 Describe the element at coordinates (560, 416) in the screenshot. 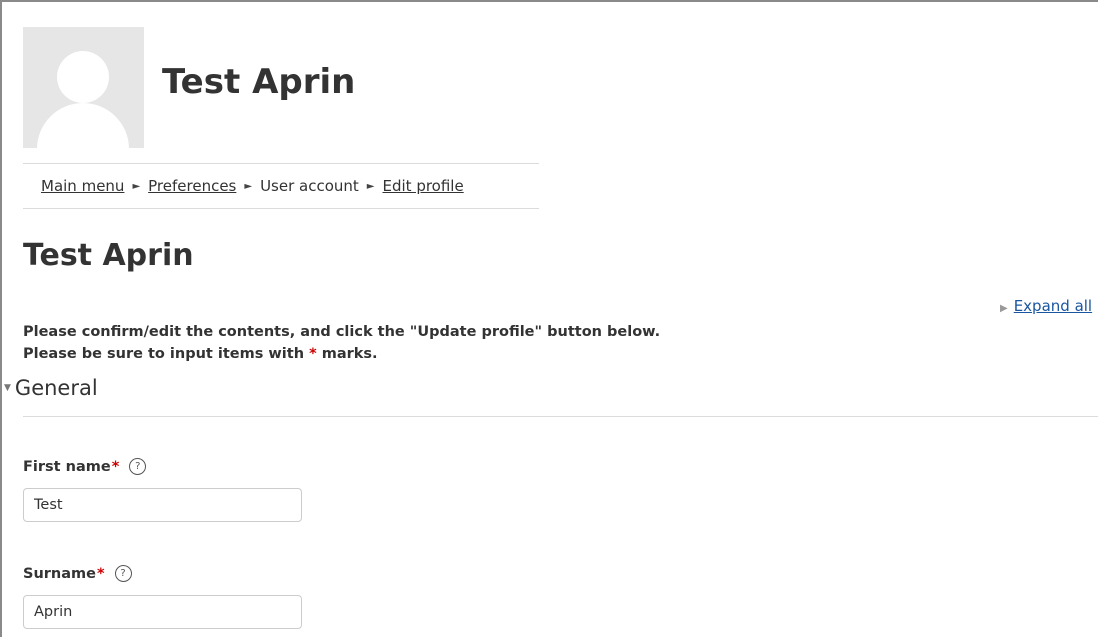

I see `section-divider` at that location.